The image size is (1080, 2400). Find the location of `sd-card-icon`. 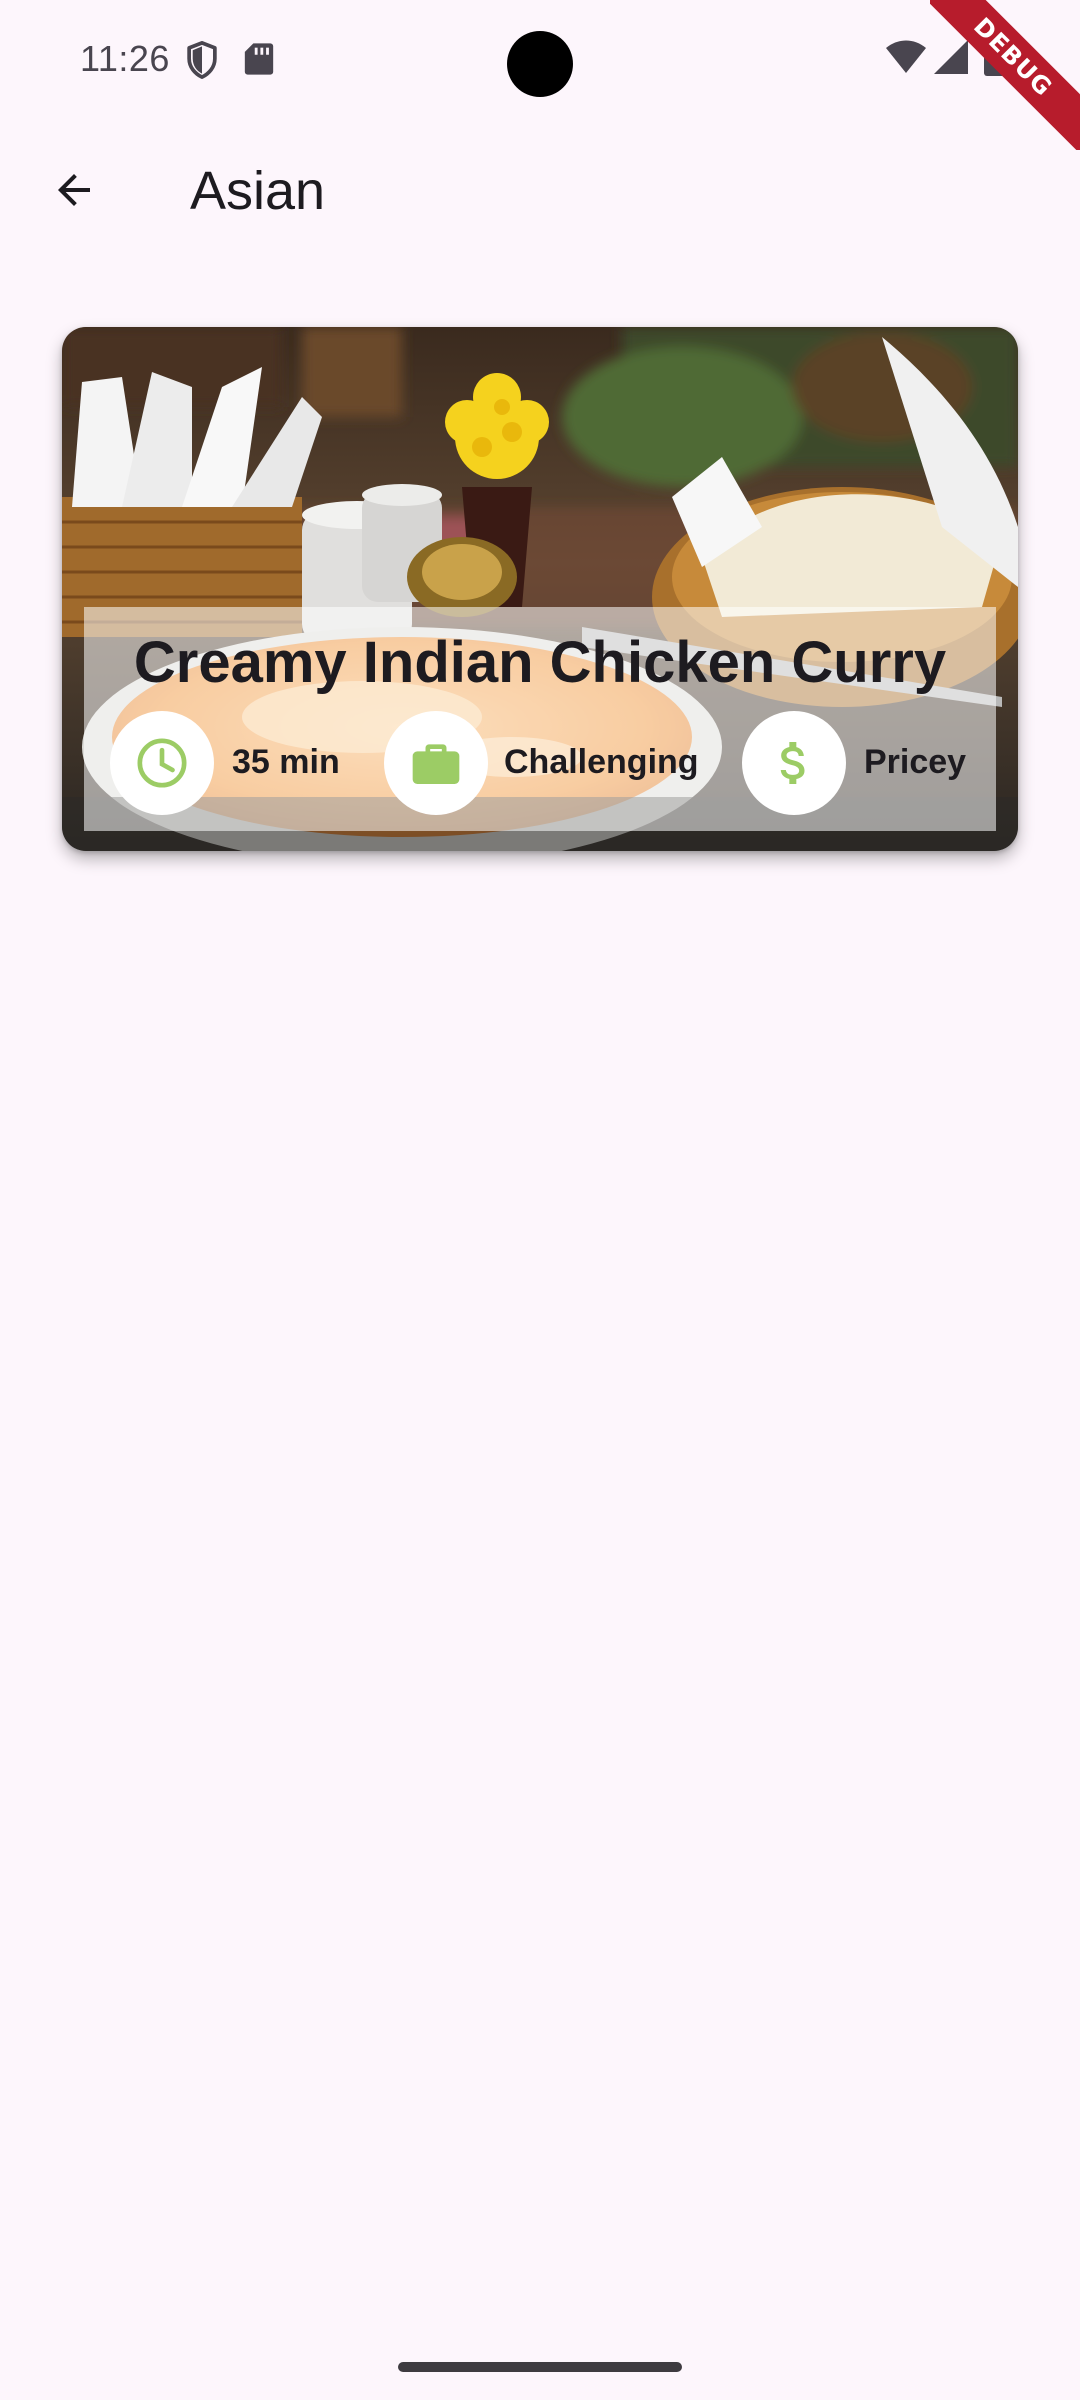

sd-card-icon is located at coordinates (259, 59).